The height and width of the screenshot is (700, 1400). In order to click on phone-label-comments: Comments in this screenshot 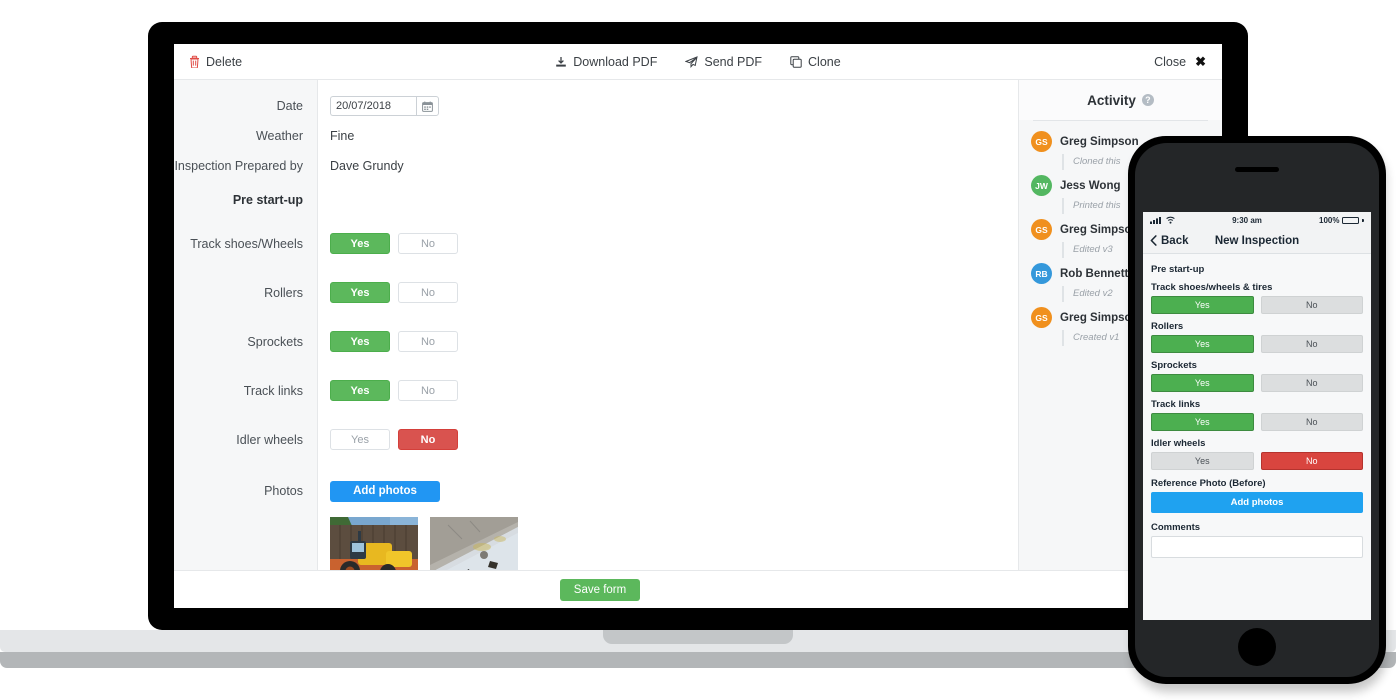, I will do `click(1176, 527)`.